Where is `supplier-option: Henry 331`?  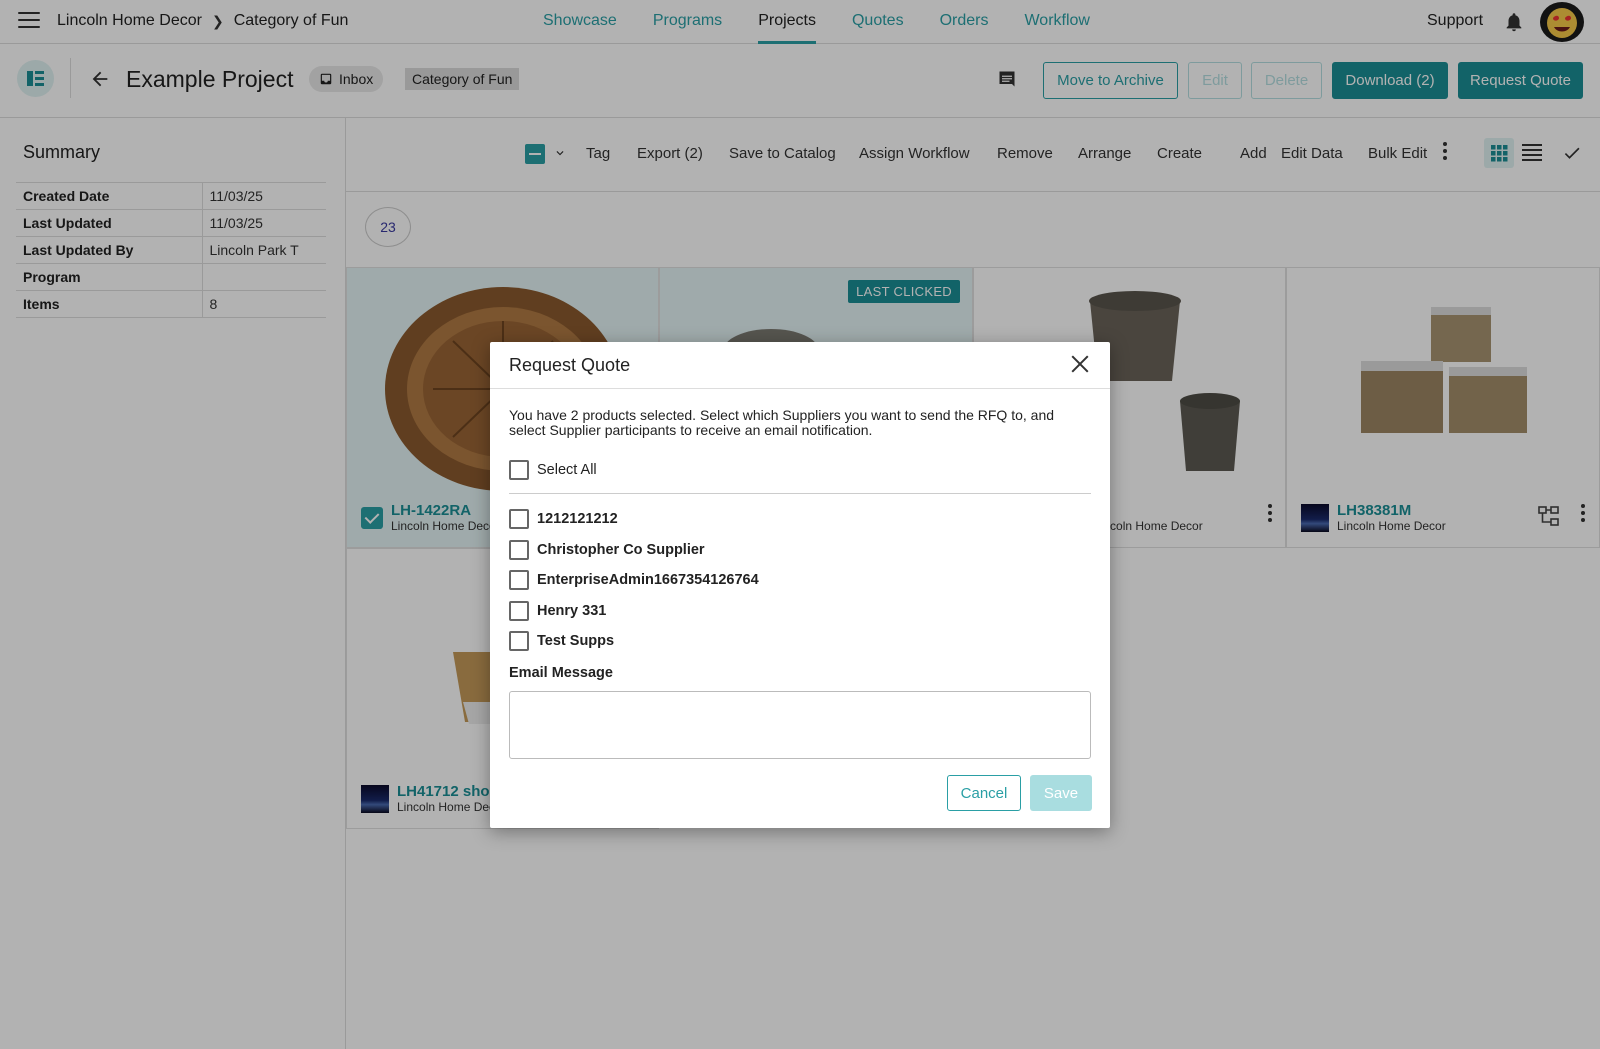 supplier-option: Henry 331 is located at coordinates (557, 611).